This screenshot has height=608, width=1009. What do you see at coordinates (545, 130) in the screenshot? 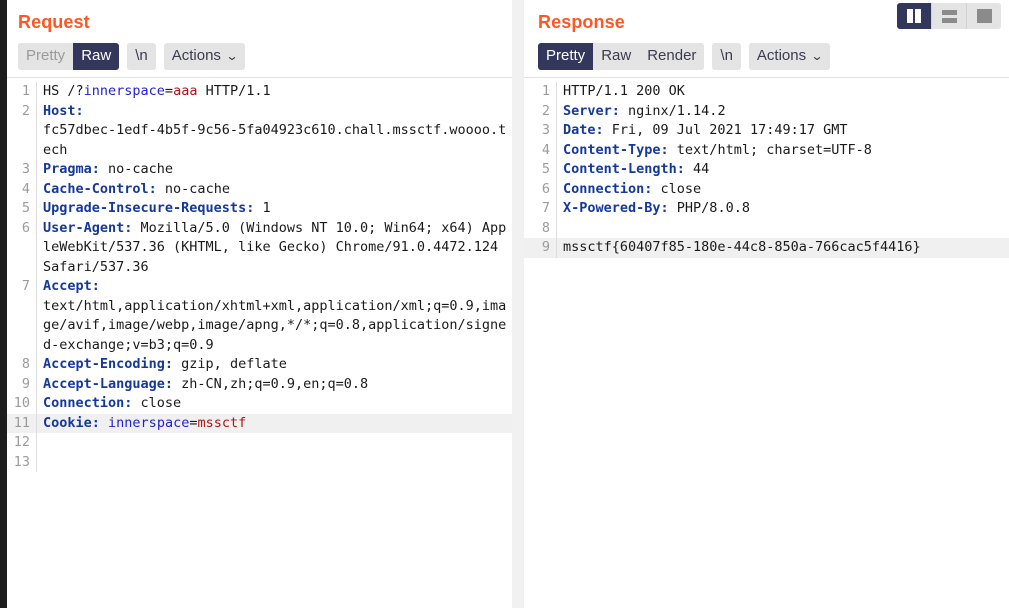
I see `line-number: 3` at bounding box center [545, 130].